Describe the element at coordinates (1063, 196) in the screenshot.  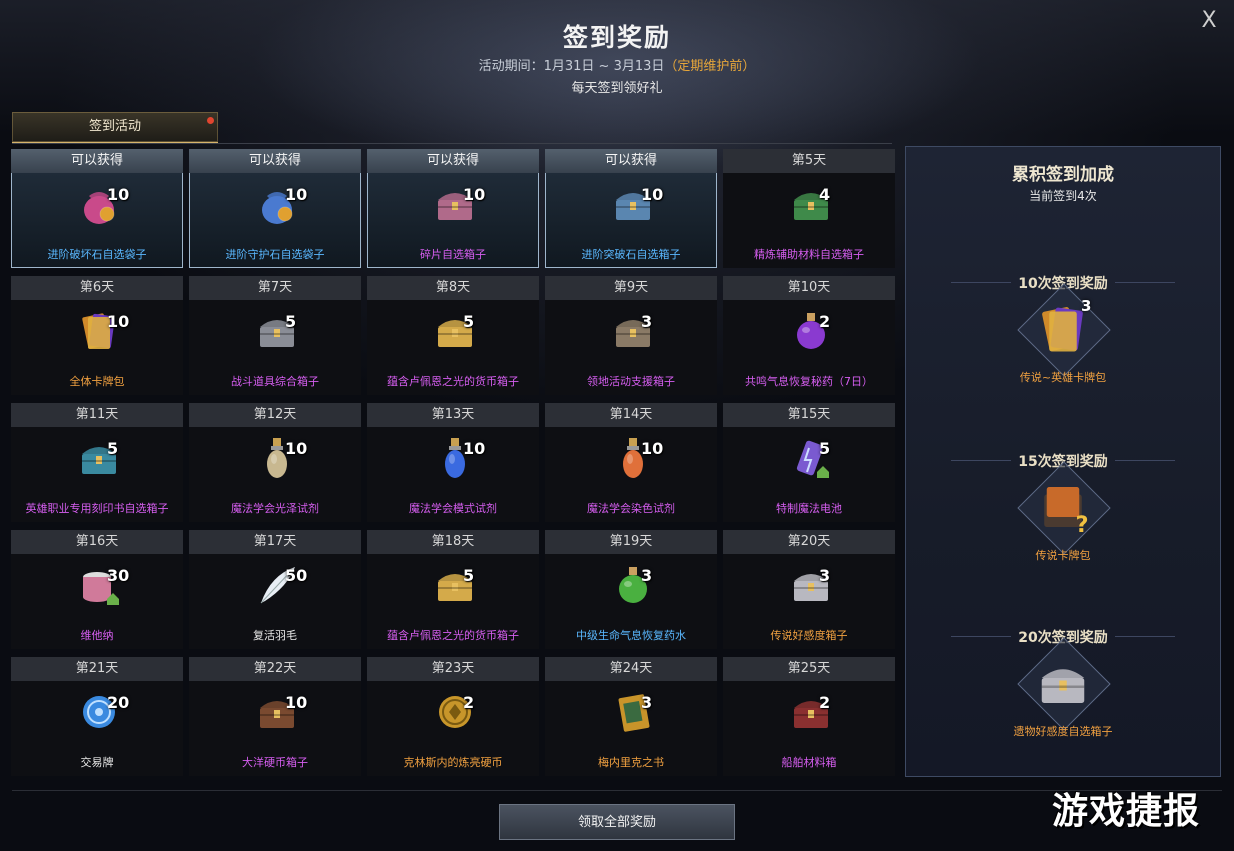
I see `side-subtitle: 当前签到4次` at that location.